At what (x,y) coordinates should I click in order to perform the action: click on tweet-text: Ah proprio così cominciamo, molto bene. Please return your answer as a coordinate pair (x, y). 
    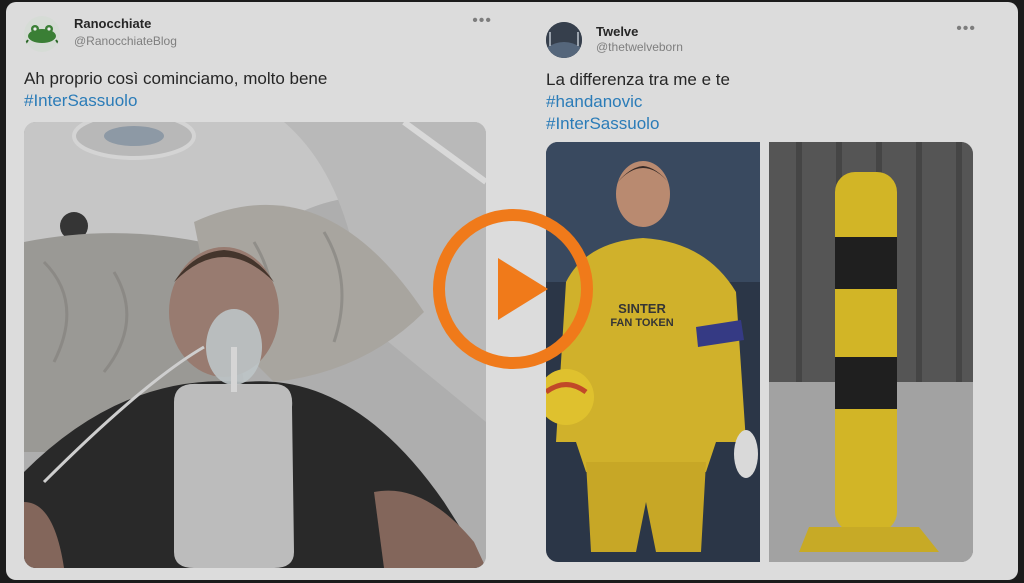
    Looking at the image, I should click on (176, 78).